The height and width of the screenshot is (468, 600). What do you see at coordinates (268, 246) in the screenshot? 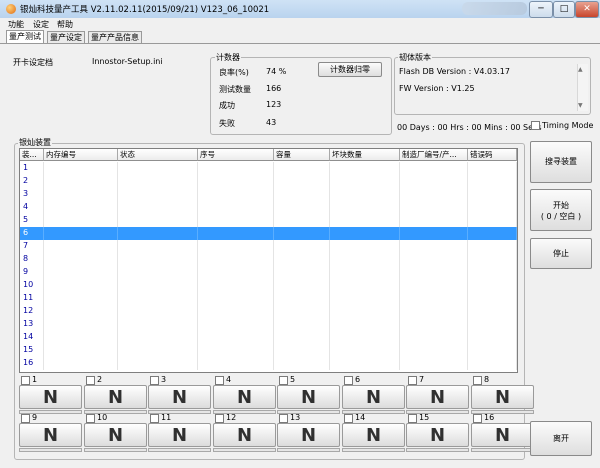
I see `table-row: 7` at bounding box center [268, 246].